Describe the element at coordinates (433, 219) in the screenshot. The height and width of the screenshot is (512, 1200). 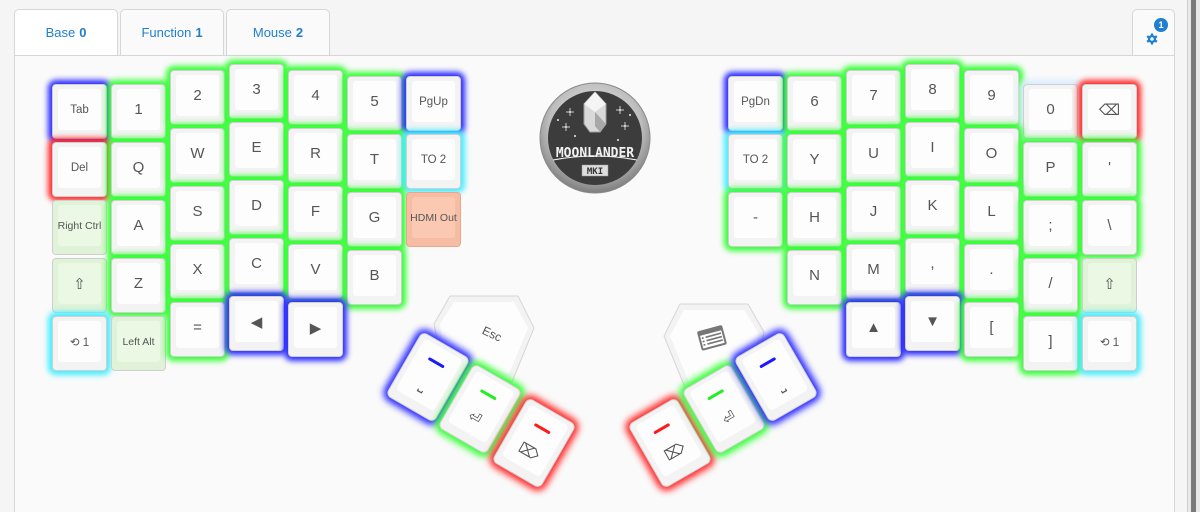
I see `key-hdmi-out: HDMI Out` at that location.